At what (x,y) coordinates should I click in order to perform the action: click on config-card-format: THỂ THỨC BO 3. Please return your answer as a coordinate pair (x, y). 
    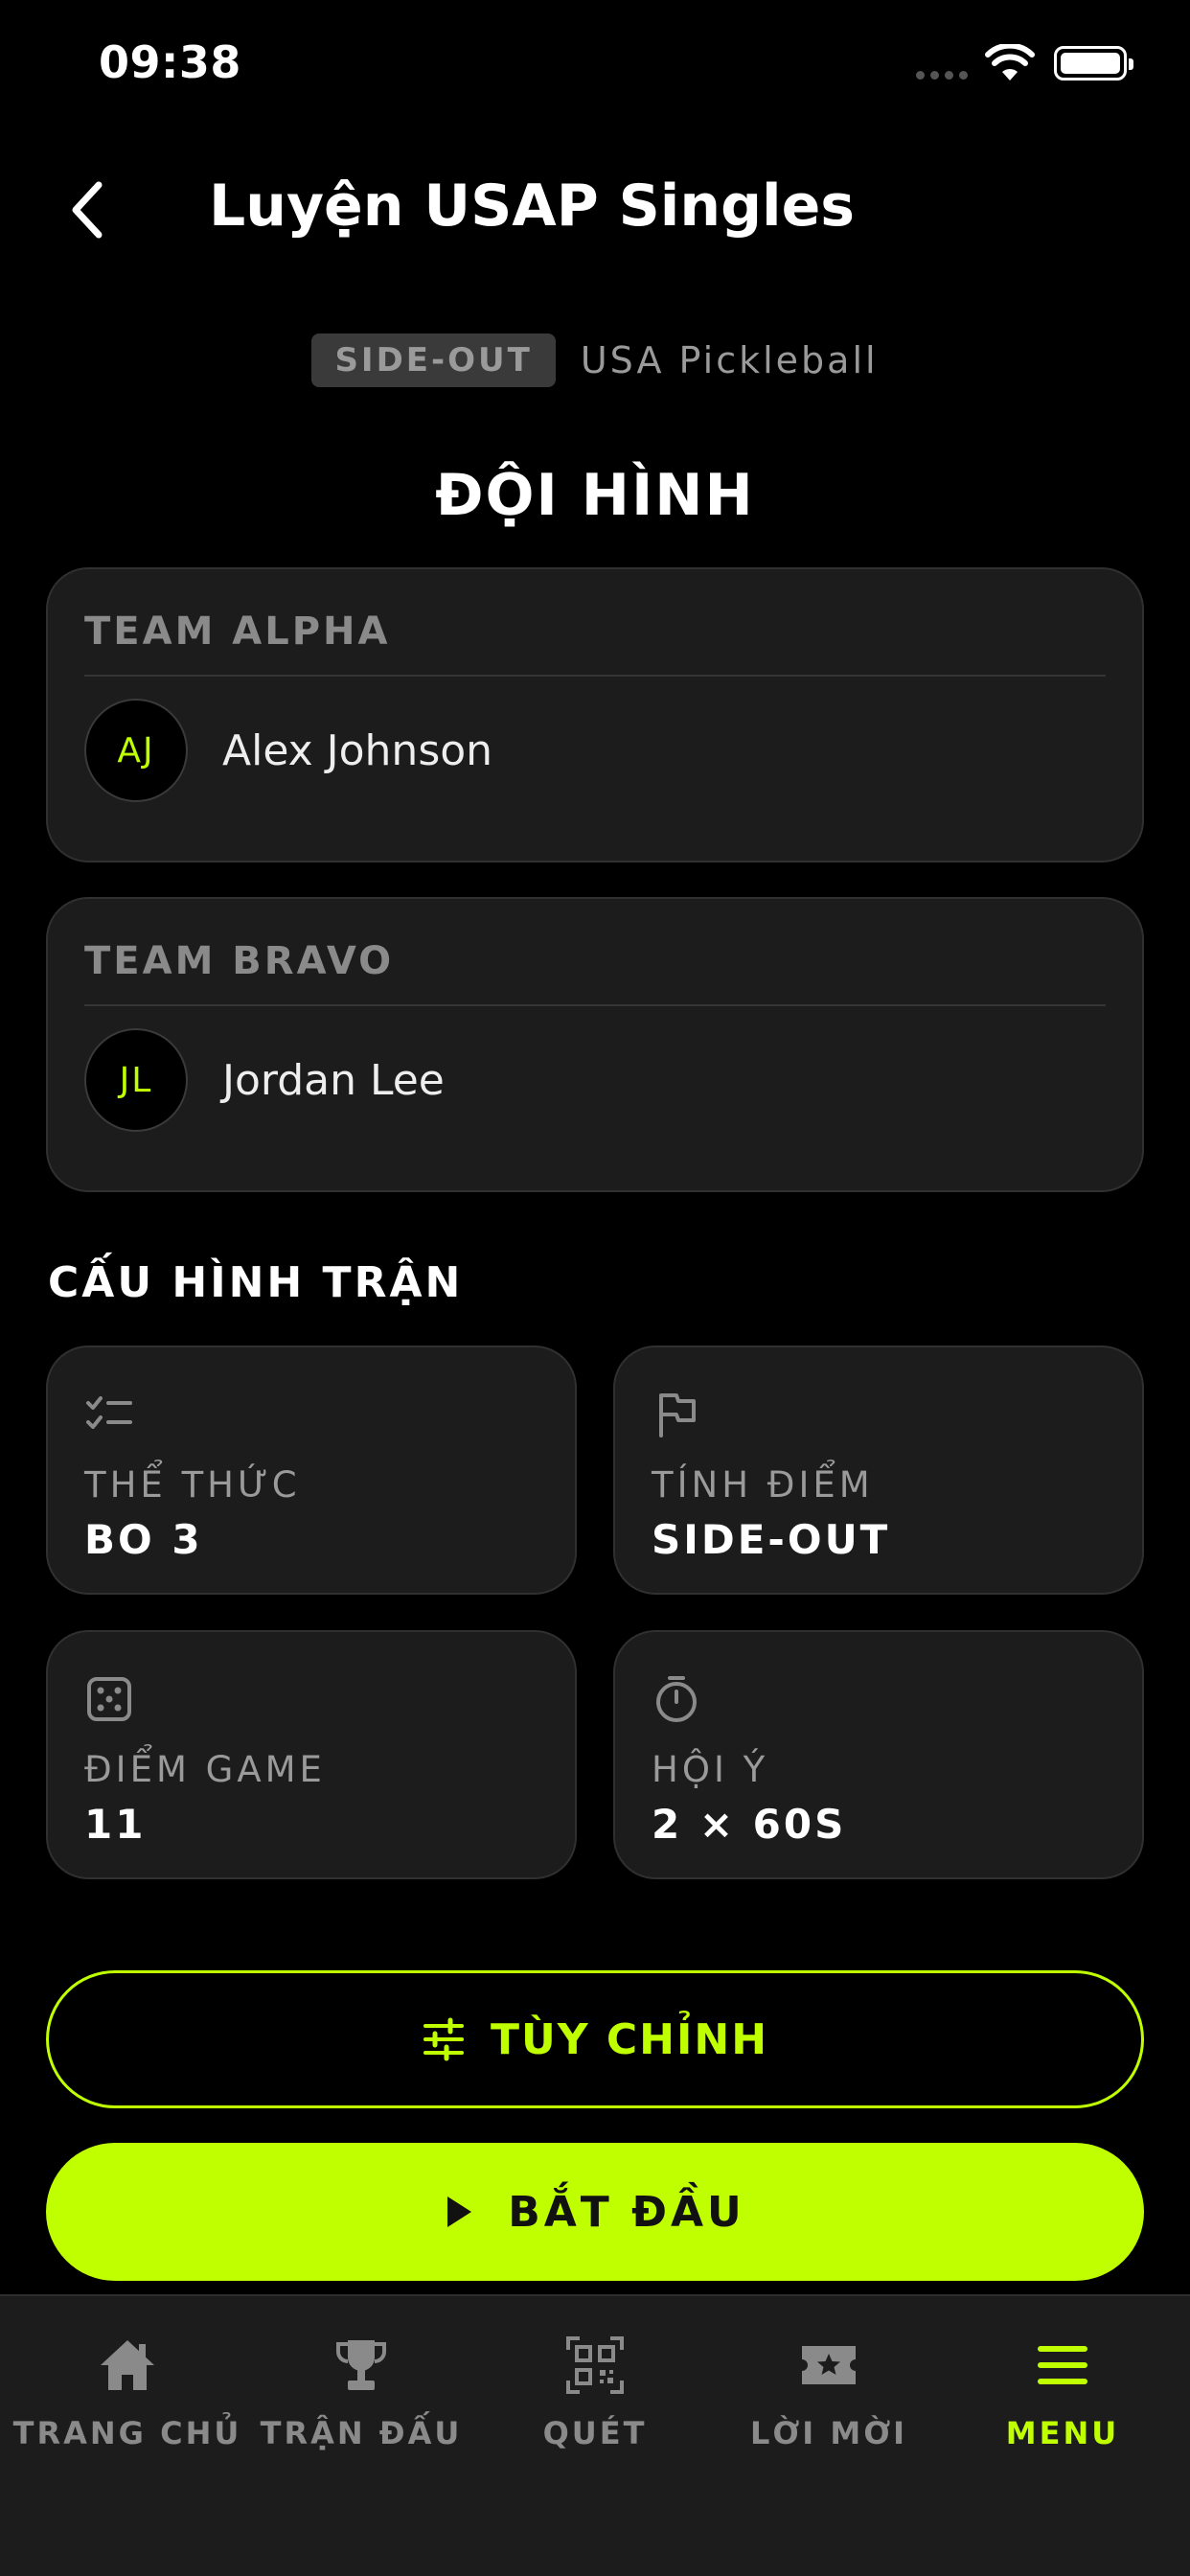
    Looking at the image, I should click on (311, 1470).